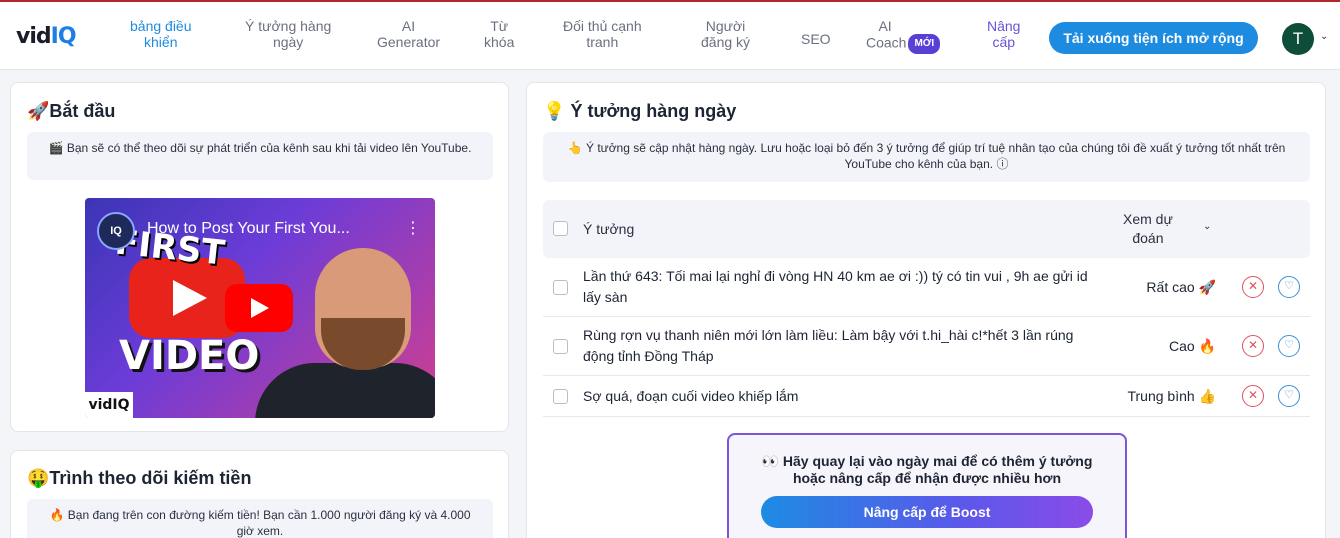 This screenshot has height=538, width=1340. I want to click on play-button-icon, so click(259, 308).